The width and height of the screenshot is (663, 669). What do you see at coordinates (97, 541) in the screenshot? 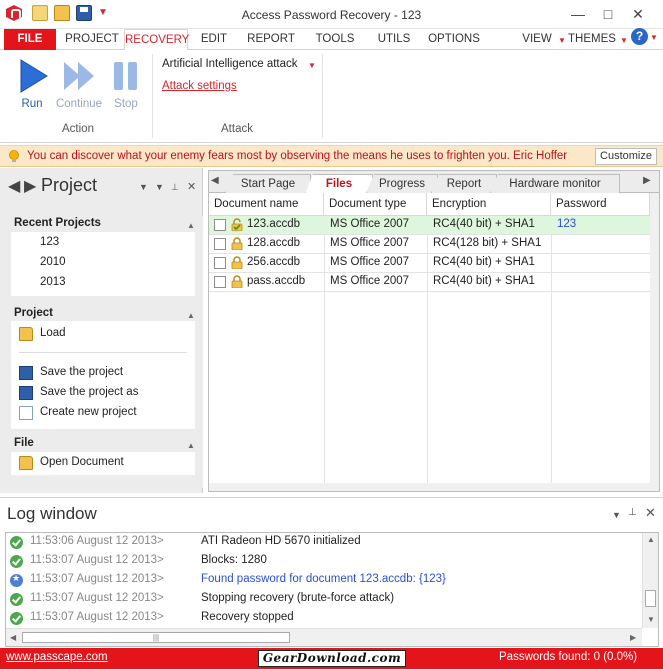
I see `log-timestamp: 11:53:06 August 12 2013>` at bounding box center [97, 541].